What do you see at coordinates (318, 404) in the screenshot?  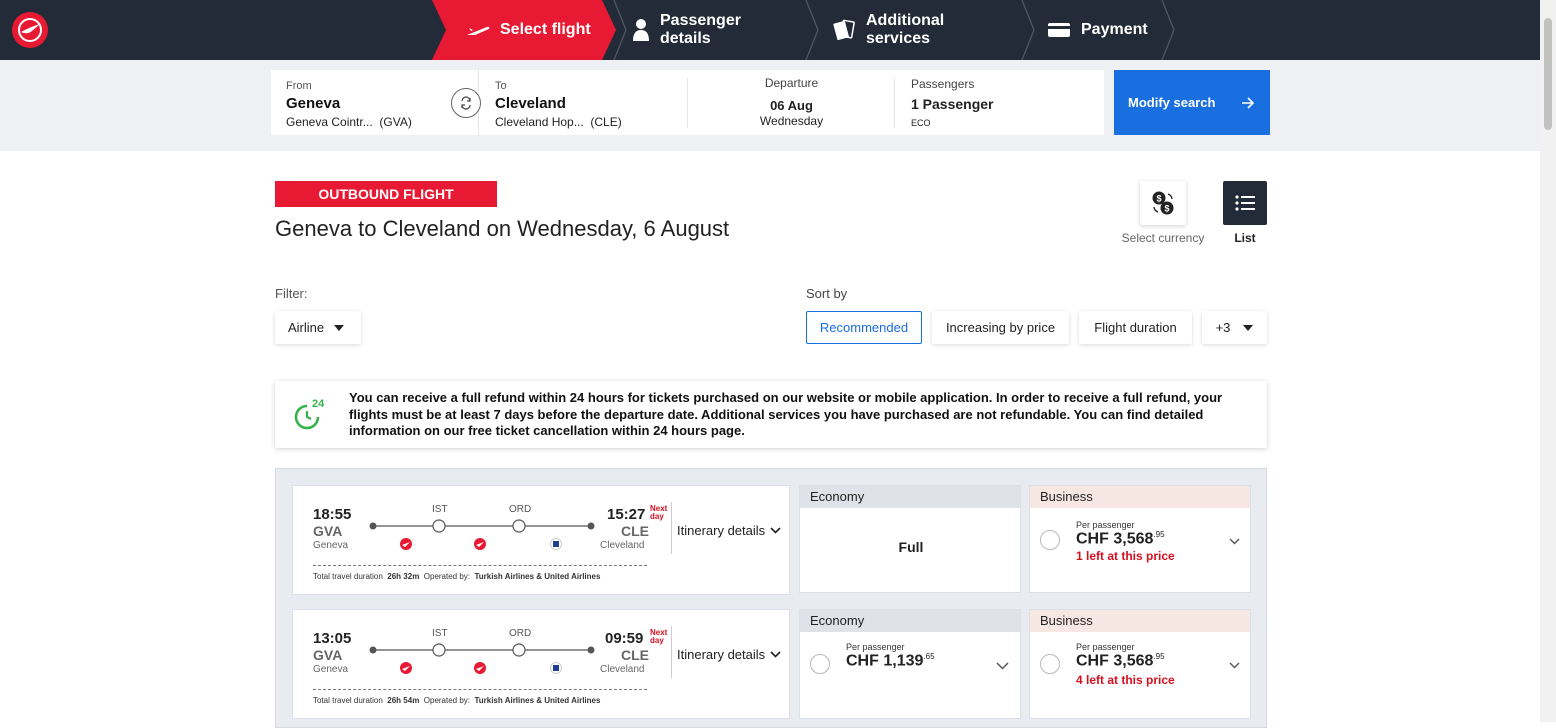 I see `refund-hours-badge: 24` at bounding box center [318, 404].